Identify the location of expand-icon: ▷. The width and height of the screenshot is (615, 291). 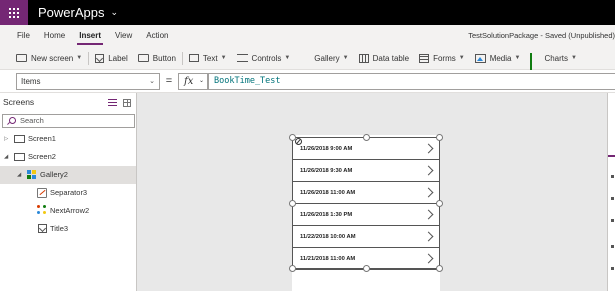
(6, 139).